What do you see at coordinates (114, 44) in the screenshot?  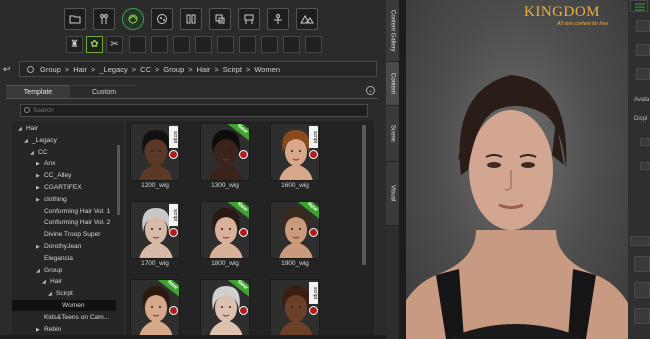 I see `tools-icon: ✂` at bounding box center [114, 44].